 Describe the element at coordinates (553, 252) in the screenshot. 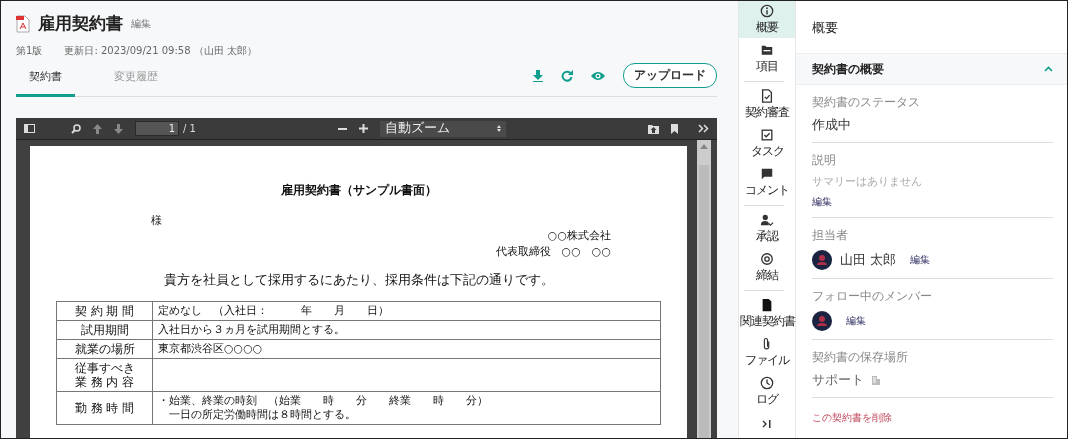

I see `representative-name: 代表取締役 ○○ ○○` at that location.